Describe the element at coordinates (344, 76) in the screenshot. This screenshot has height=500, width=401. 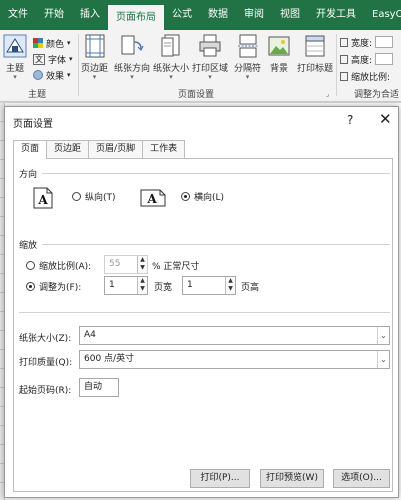
I see `scale-icon` at that location.